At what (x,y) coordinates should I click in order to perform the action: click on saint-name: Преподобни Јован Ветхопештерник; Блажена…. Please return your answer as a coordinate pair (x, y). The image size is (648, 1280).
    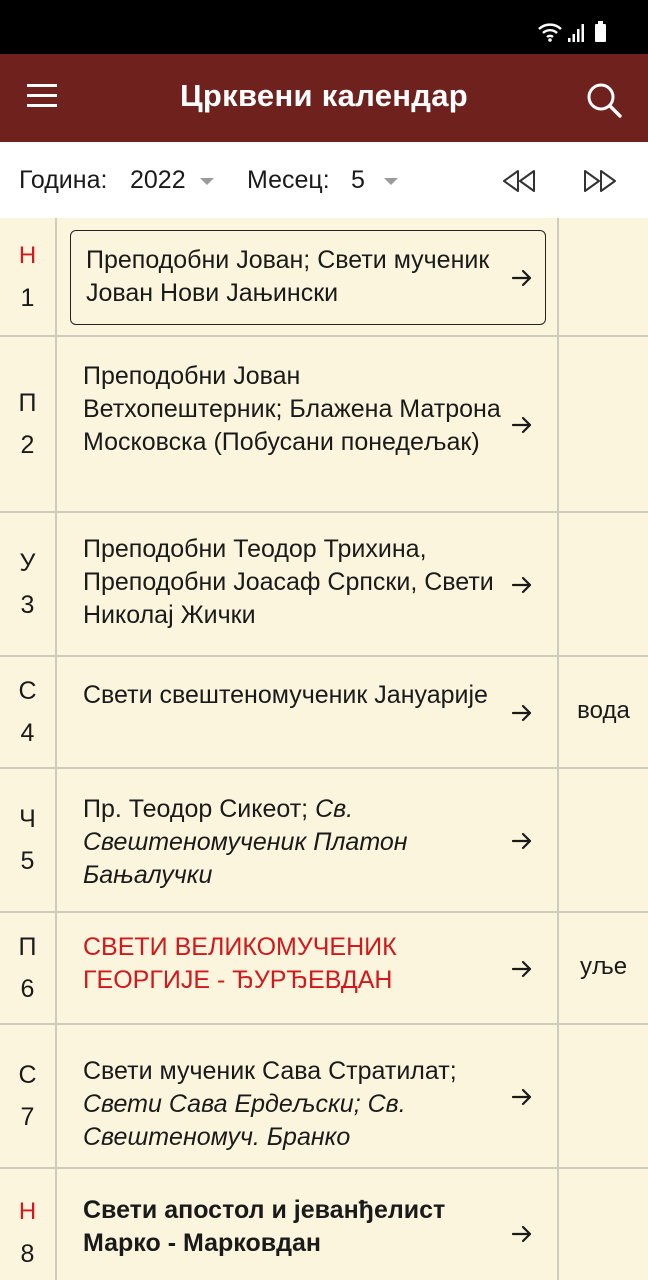
    Looking at the image, I should click on (292, 409).